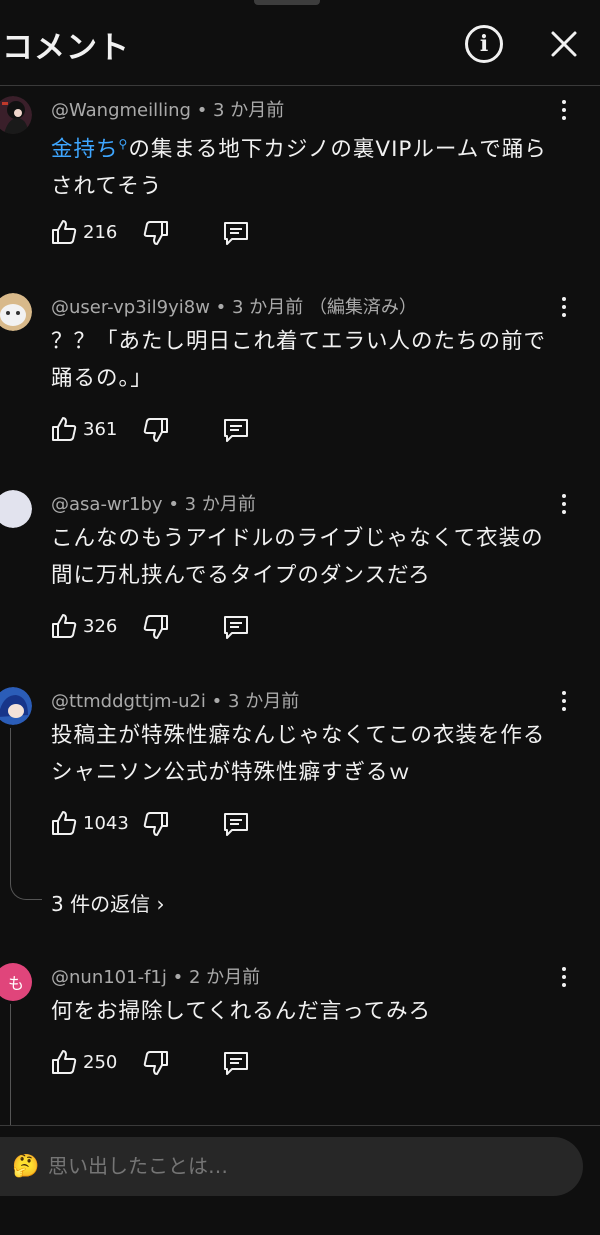 This screenshot has height=1235, width=600. I want to click on comment-meta: @Wangmeilling • 3 か月前, so click(168, 110).